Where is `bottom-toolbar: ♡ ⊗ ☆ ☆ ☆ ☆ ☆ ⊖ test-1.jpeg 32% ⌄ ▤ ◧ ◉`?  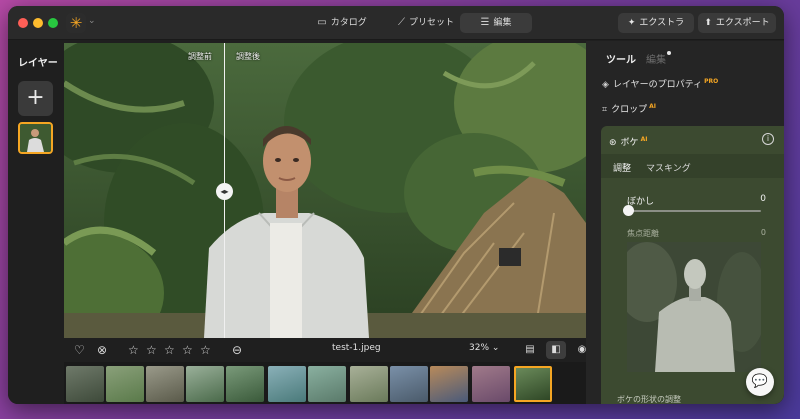
bottom-toolbar: ♡ ⊗ ☆ ☆ ☆ ☆ ☆ ⊖ test-1.jpeg 32% ⌄ ▤ ◧ ◉ is located at coordinates (325, 350).